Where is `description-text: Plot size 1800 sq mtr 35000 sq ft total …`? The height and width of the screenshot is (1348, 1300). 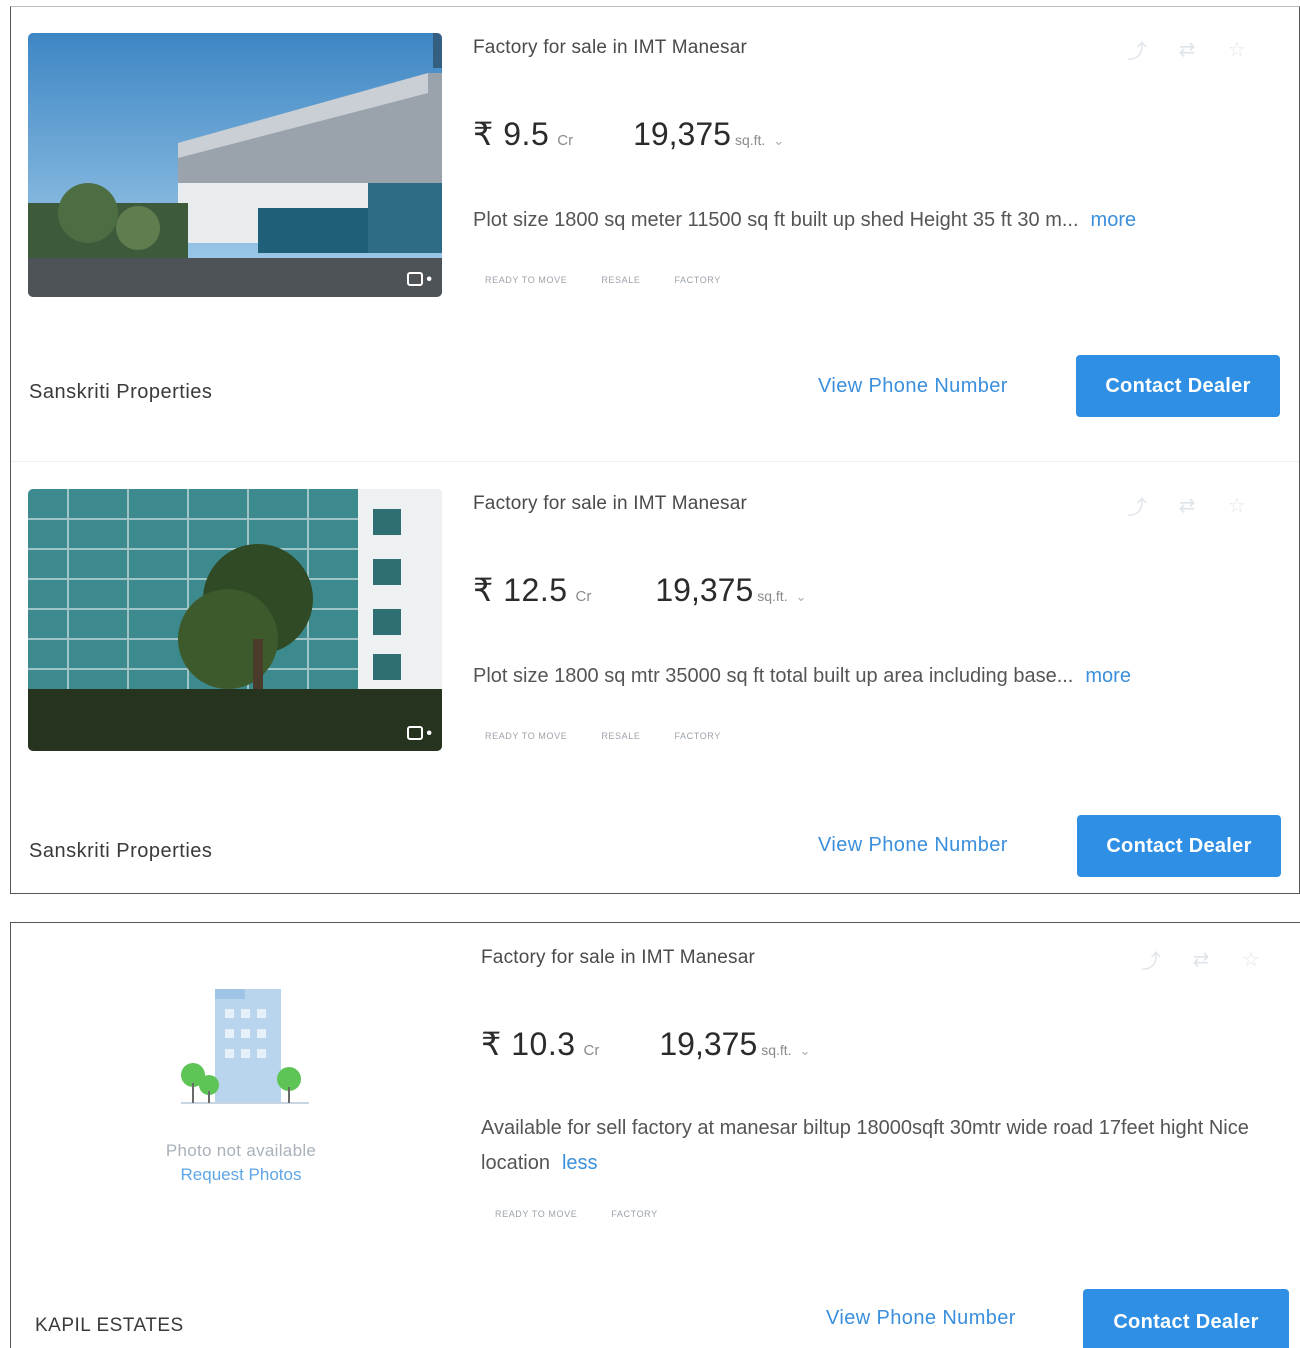 description-text: Plot size 1800 sq mtr 35000 sq ft total … is located at coordinates (773, 676).